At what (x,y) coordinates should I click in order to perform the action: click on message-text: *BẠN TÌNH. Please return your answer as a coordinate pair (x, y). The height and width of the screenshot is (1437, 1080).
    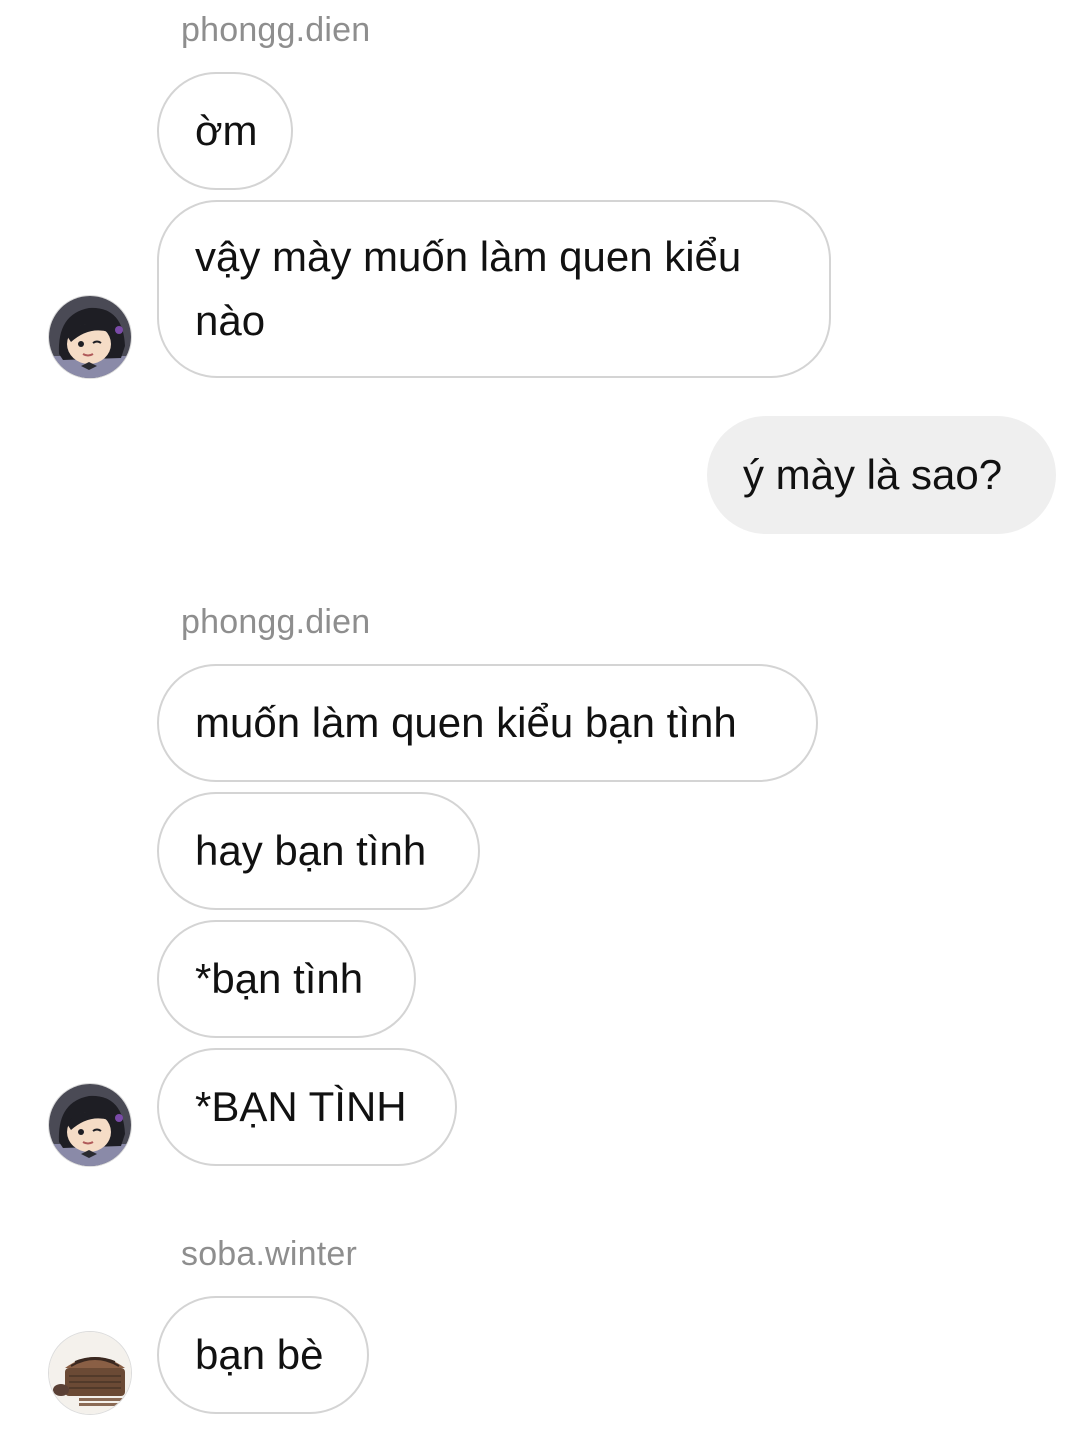
    Looking at the image, I should click on (301, 1106).